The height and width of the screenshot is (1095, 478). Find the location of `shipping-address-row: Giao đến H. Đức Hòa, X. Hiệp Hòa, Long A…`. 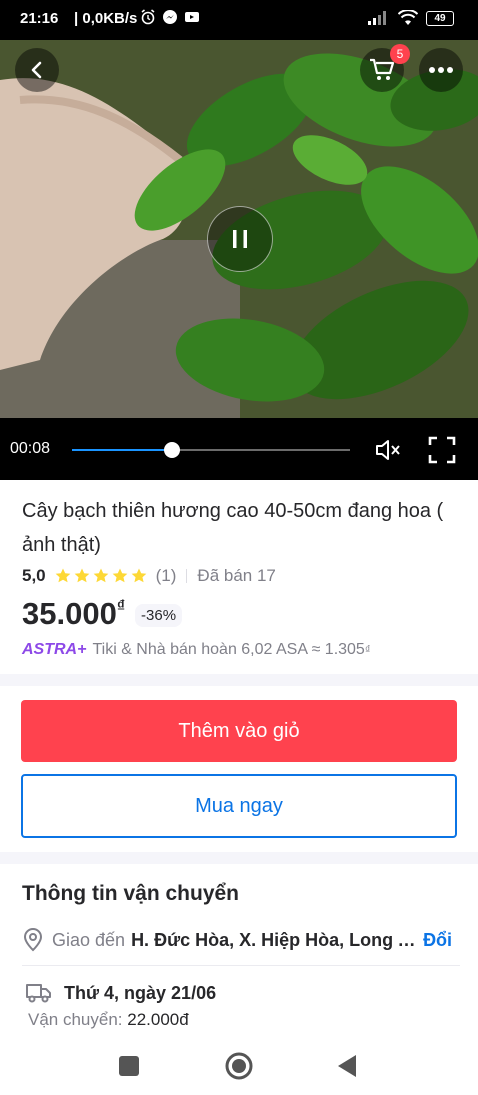

shipping-address-row: Giao đến H. Đức Hòa, X. Hiệp Hòa, Long A… is located at coordinates (240, 940).